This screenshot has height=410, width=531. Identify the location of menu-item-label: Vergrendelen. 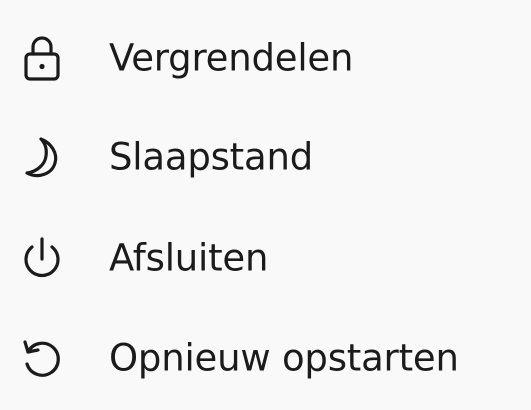
(231, 58).